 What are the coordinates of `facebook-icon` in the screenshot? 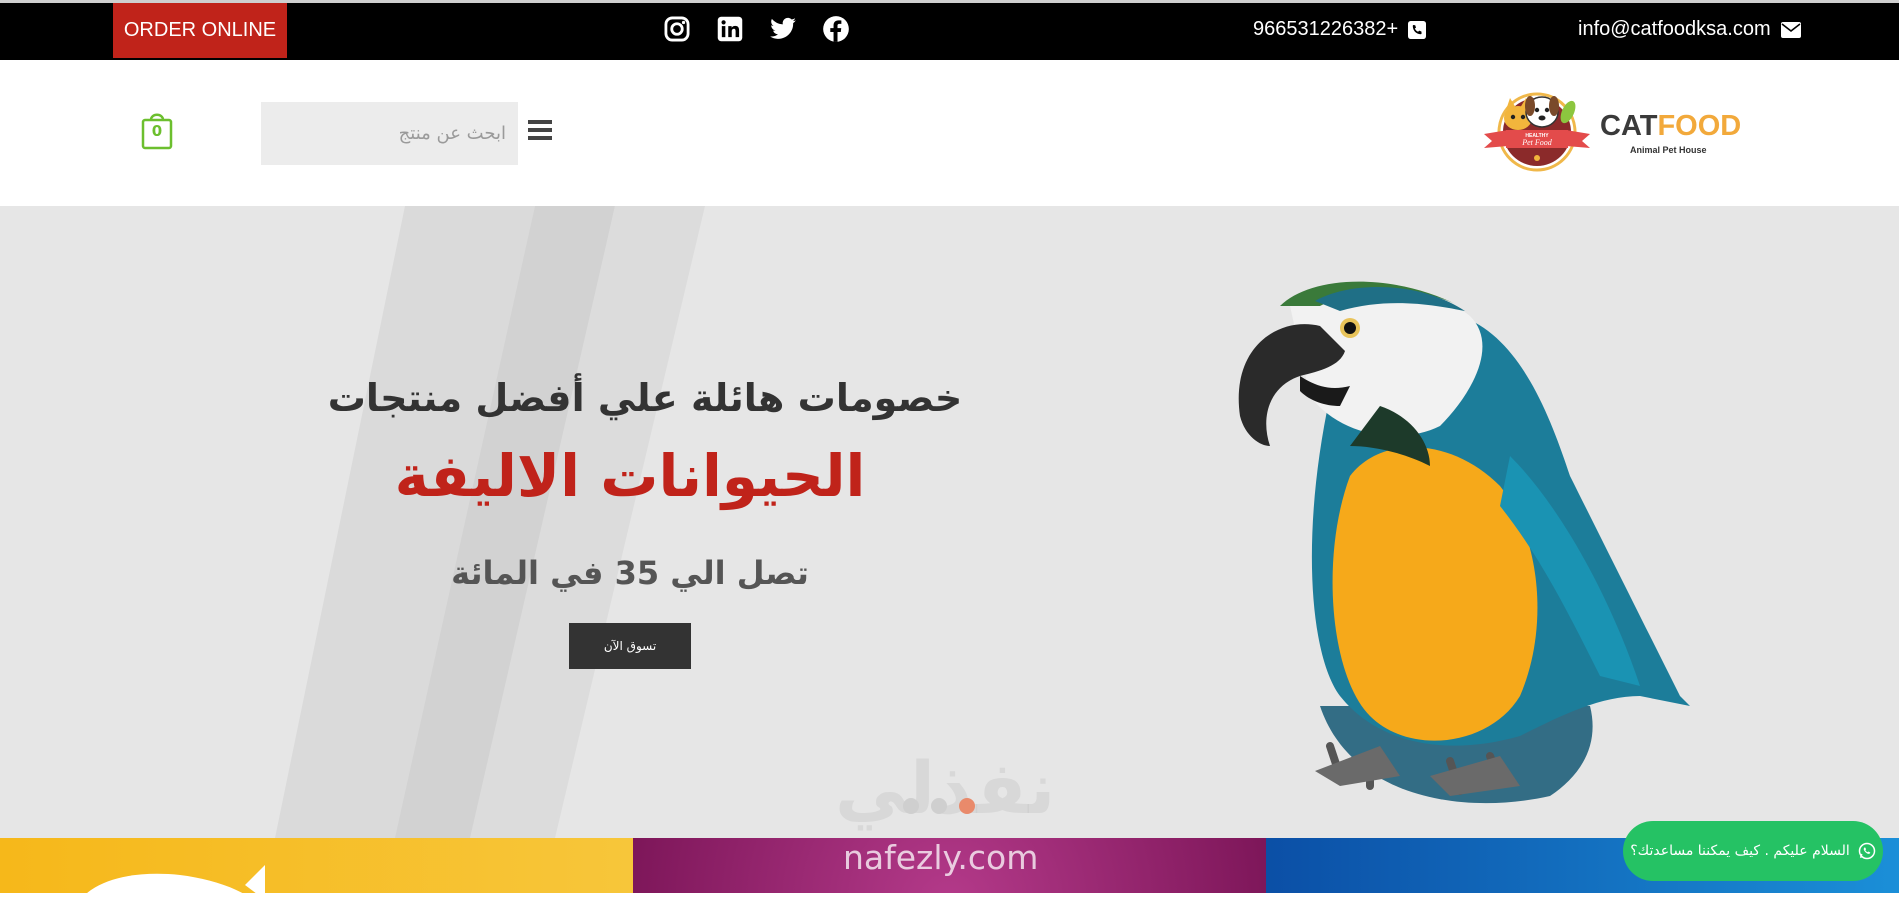 It's located at (836, 29).